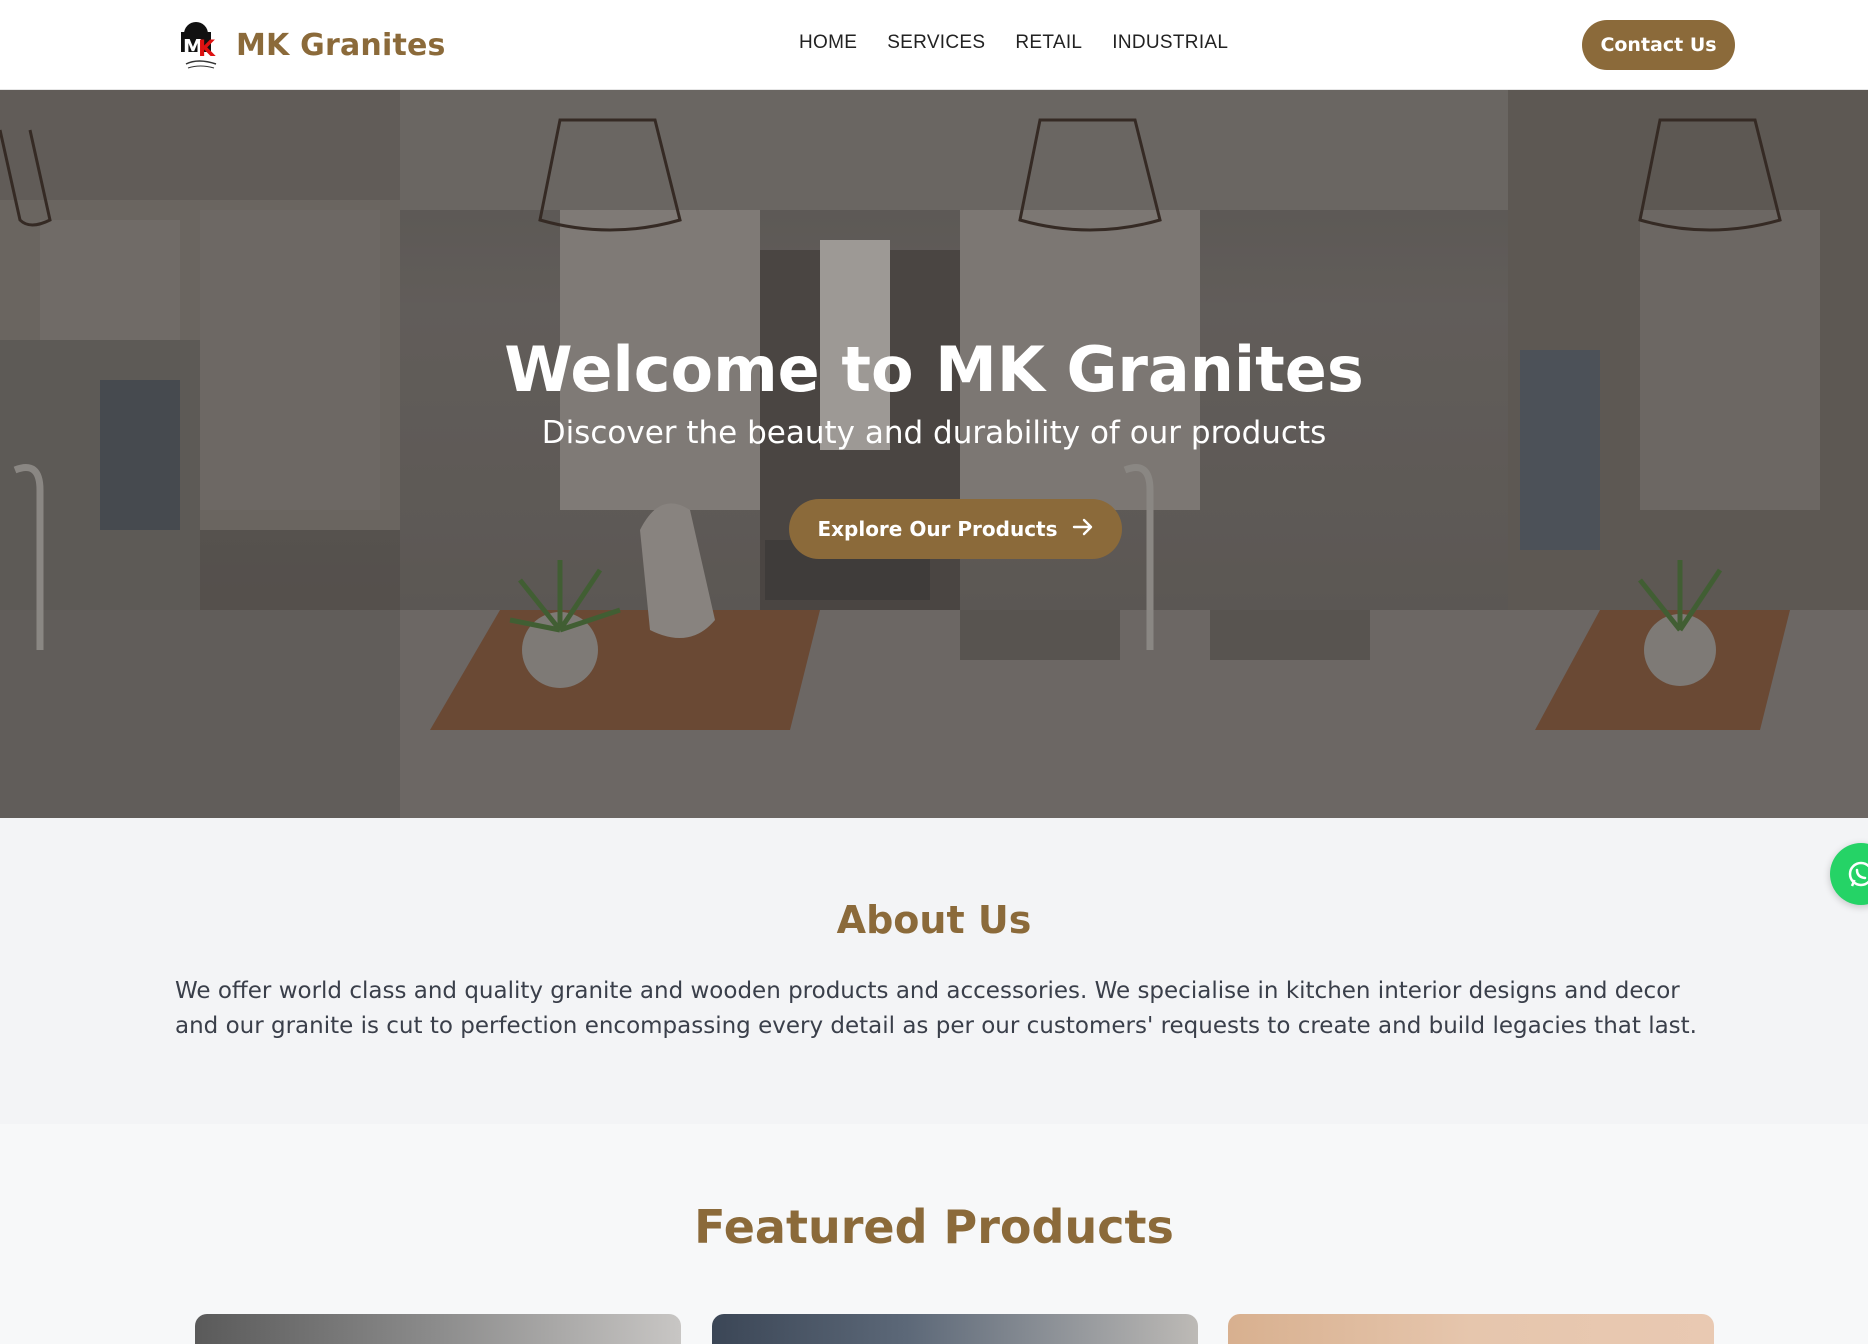 Image resolution: width=1868 pixels, height=1344 pixels. I want to click on nav-services: SERVICES, so click(936, 43).